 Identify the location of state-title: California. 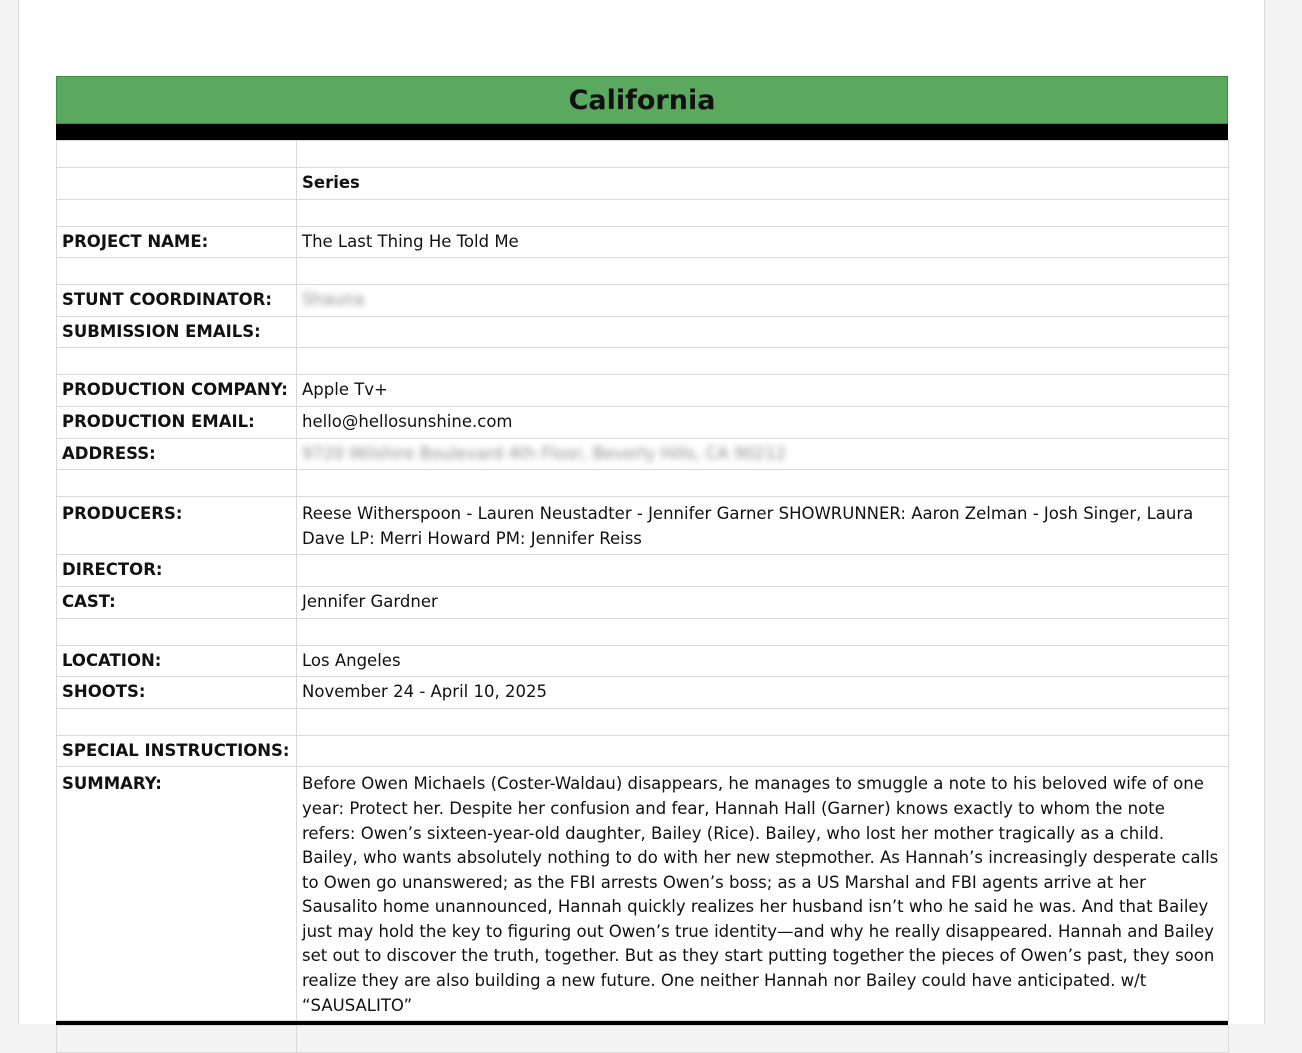
(642, 100).